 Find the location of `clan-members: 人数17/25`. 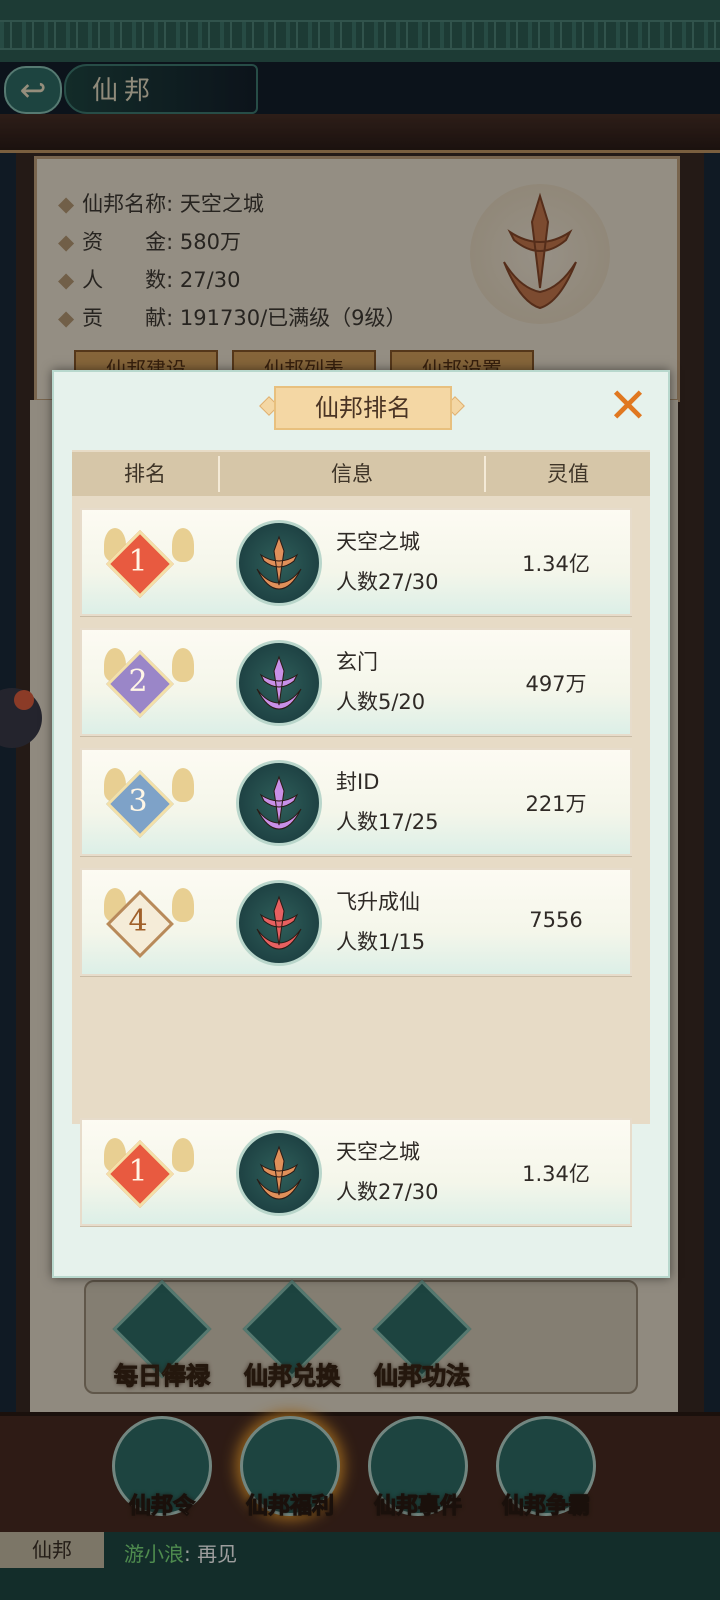

clan-members: 人数17/25 is located at coordinates (387, 822).